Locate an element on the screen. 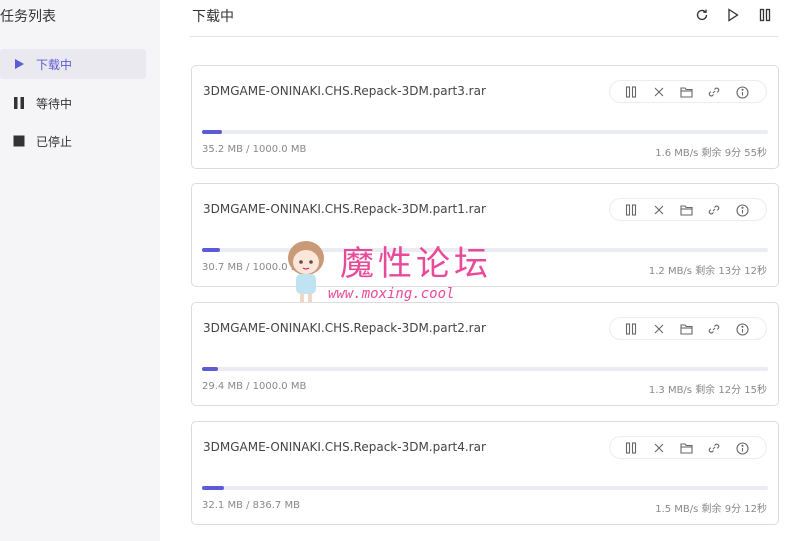 This screenshot has width=800, height=541. task-speed: 1.6 MB/s 剩余 9分 55秒 is located at coordinates (711, 153).